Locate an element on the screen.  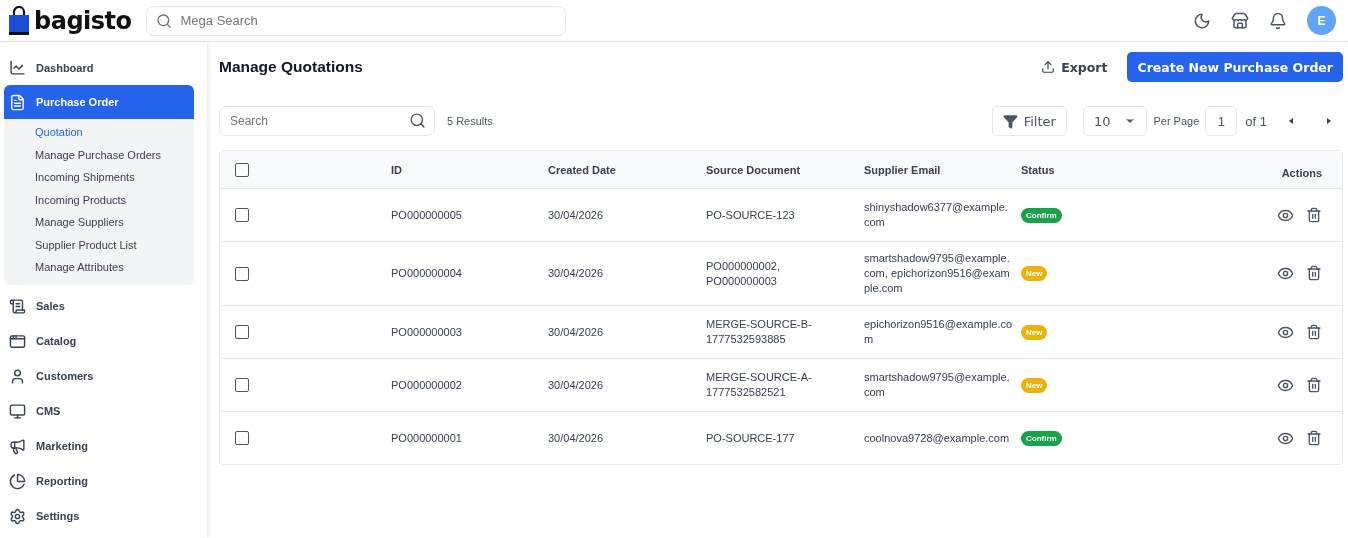
sidebar-item: Marketing is located at coordinates (99, 446).